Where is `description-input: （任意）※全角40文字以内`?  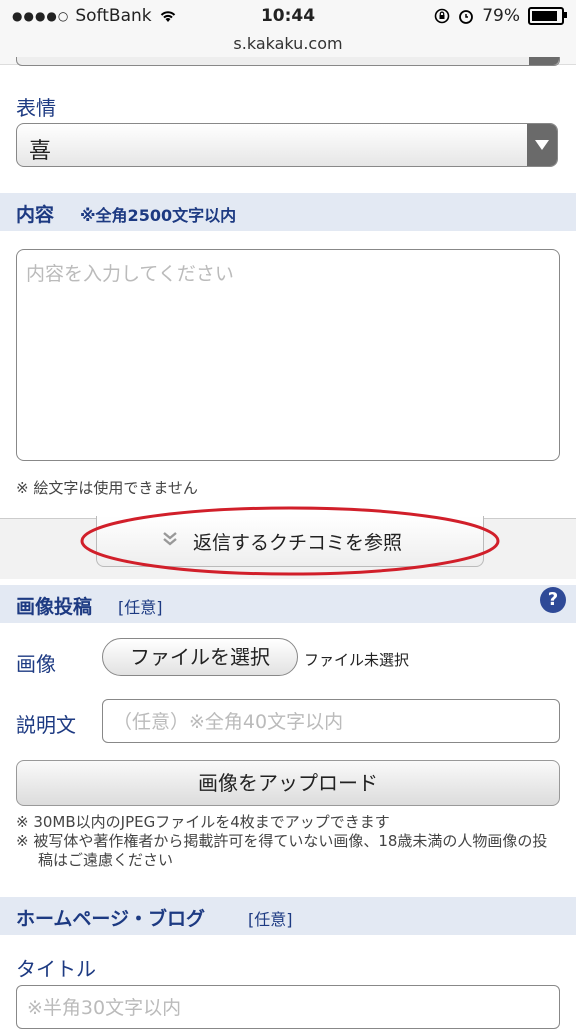 description-input: （任意）※全角40文字以内 is located at coordinates (331, 721).